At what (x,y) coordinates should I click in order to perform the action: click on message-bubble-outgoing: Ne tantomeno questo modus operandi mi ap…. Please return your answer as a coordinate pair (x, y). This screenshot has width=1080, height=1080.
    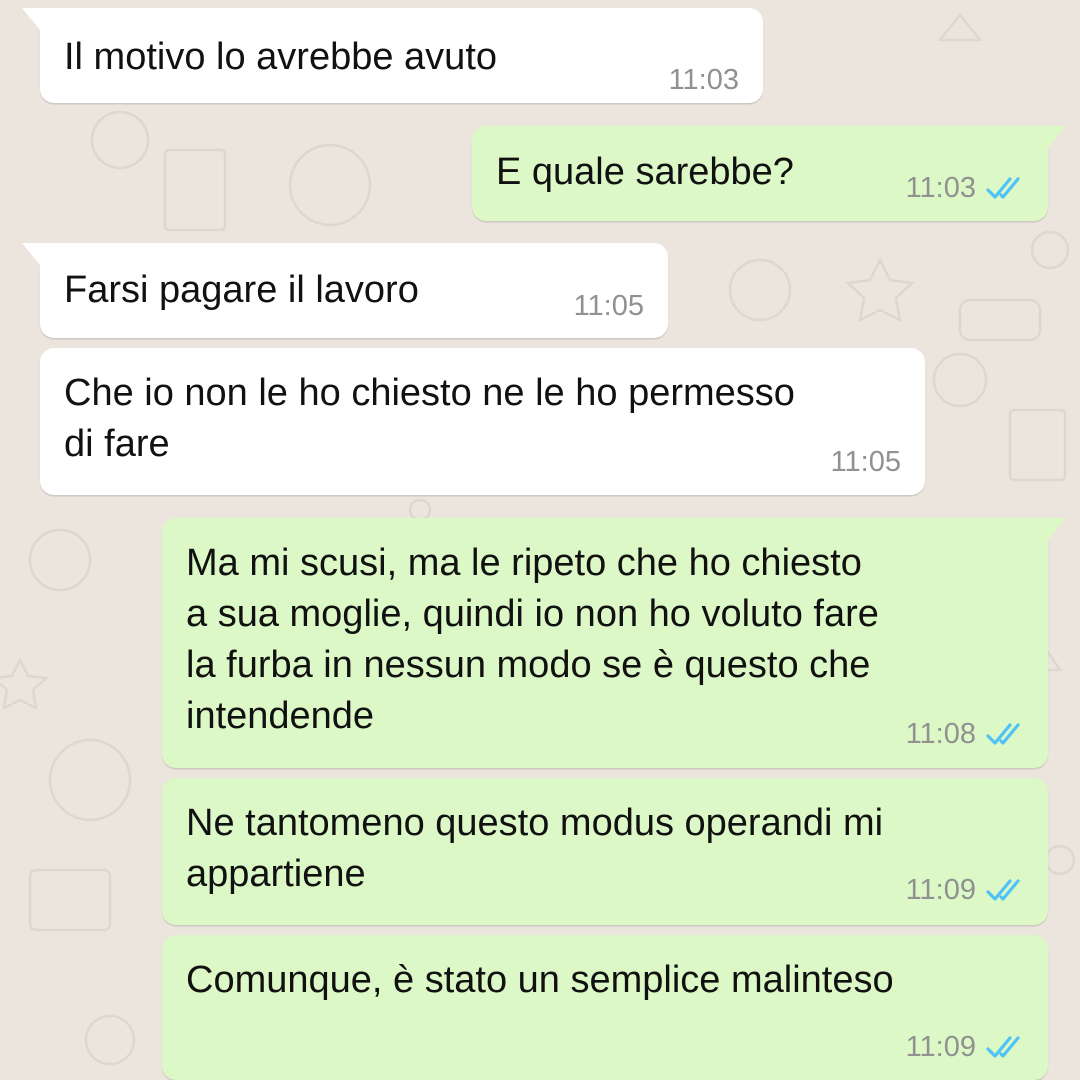
    Looking at the image, I should click on (605, 851).